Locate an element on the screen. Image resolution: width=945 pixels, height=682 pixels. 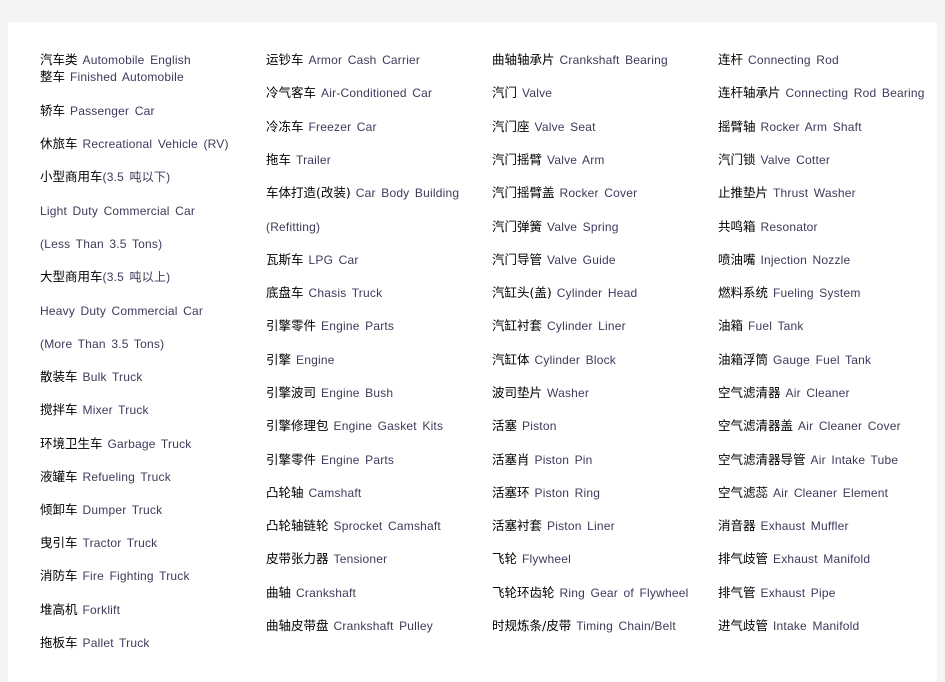
chinese-term: 堆高机 is located at coordinates (59, 609).